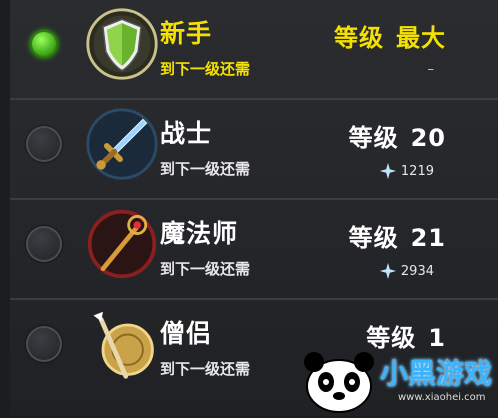 The height and width of the screenshot is (418, 498). I want to click on selected-radio, so click(44, 44).